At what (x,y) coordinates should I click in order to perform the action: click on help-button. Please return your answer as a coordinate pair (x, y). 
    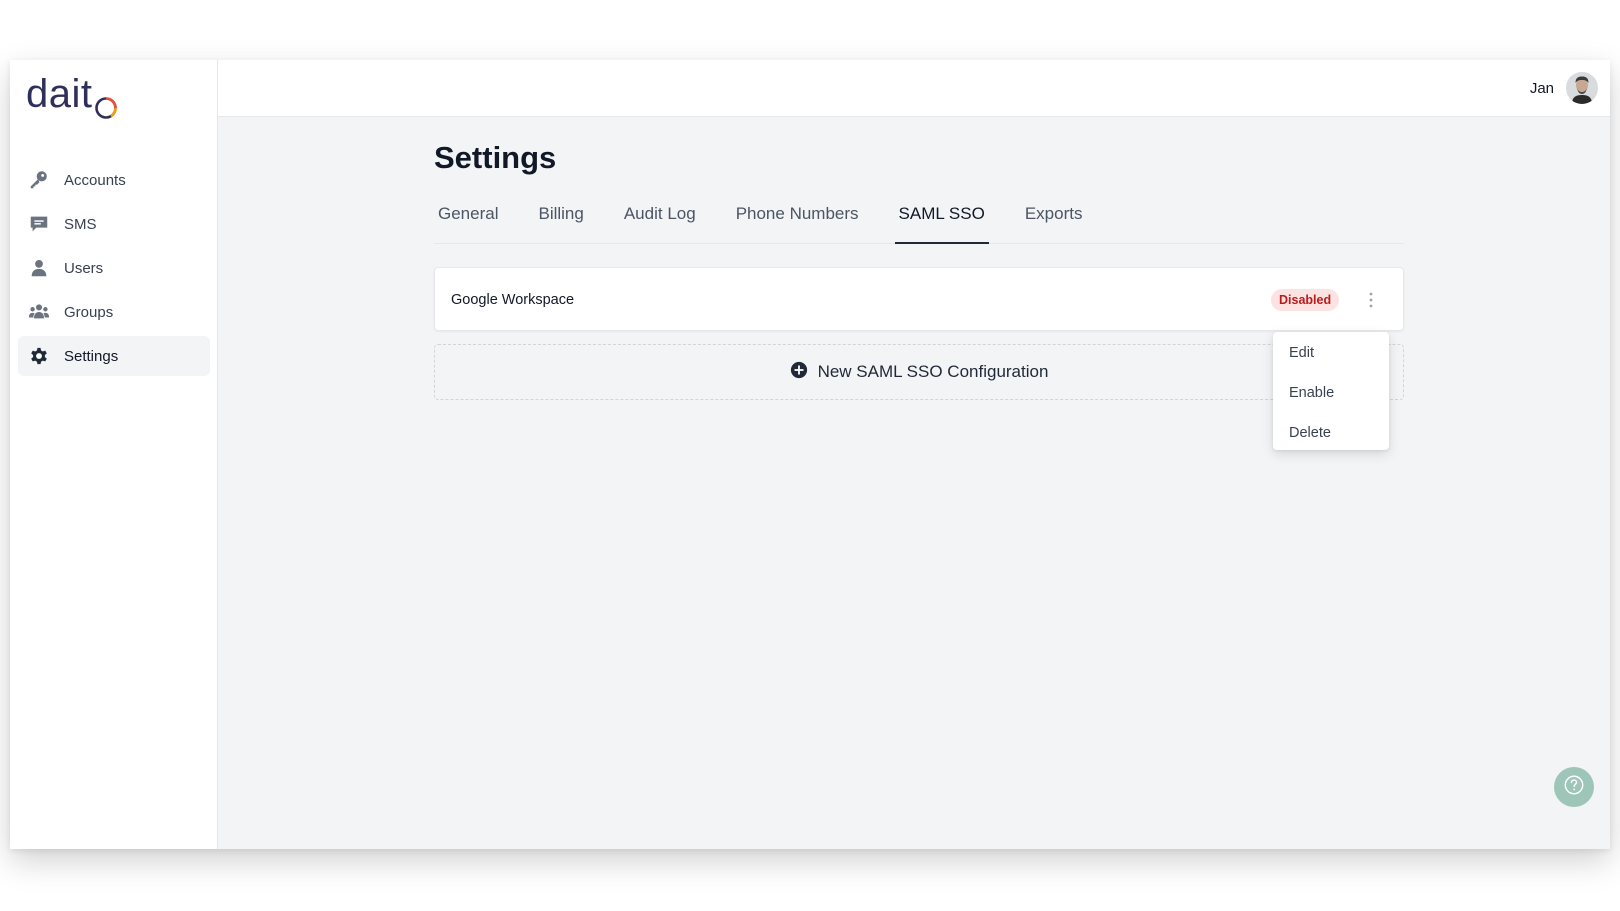
    Looking at the image, I should click on (1574, 787).